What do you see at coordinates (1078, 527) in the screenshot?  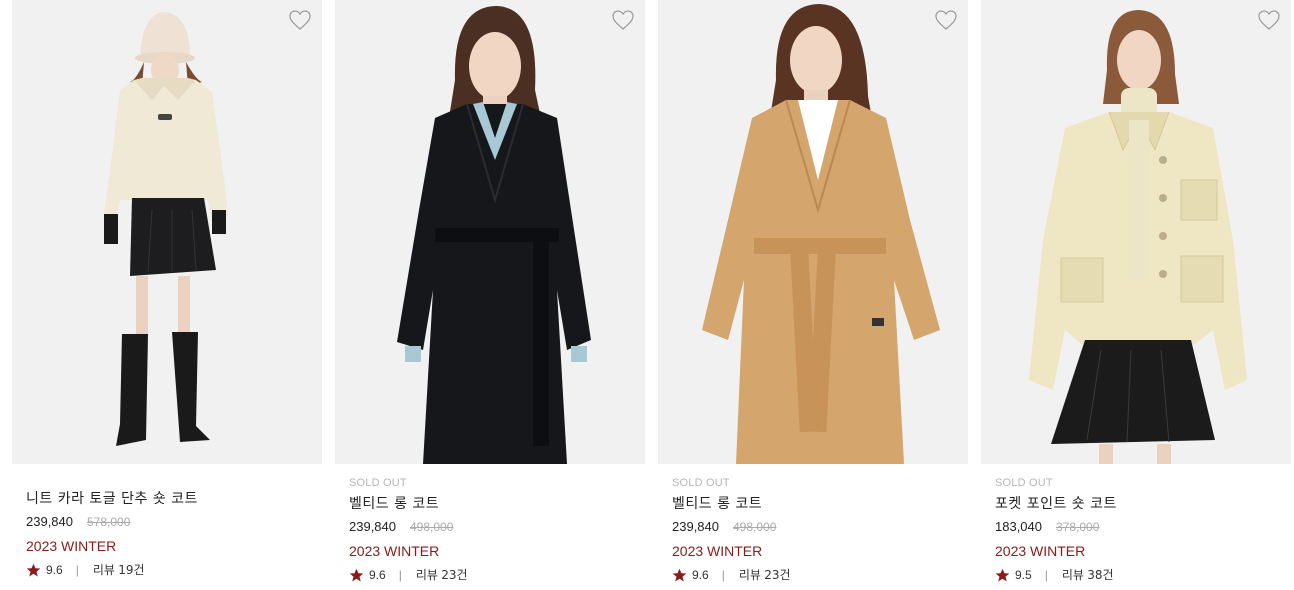 I see `original-price: 378,000` at bounding box center [1078, 527].